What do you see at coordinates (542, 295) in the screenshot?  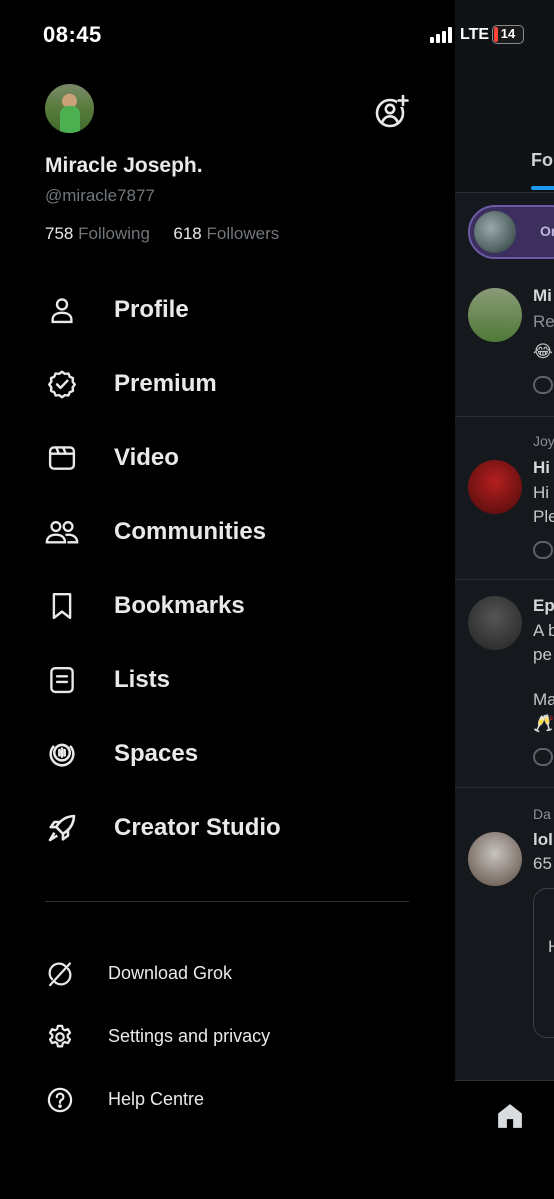 I see `post-author: Mi` at bounding box center [542, 295].